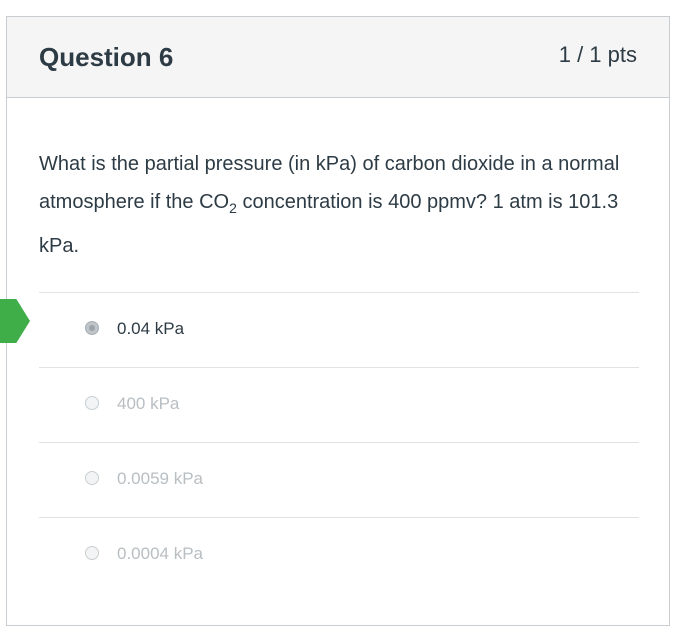 Image resolution: width=693 pixels, height=639 pixels. I want to click on answer-label: 0.04 kPa, so click(151, 328).